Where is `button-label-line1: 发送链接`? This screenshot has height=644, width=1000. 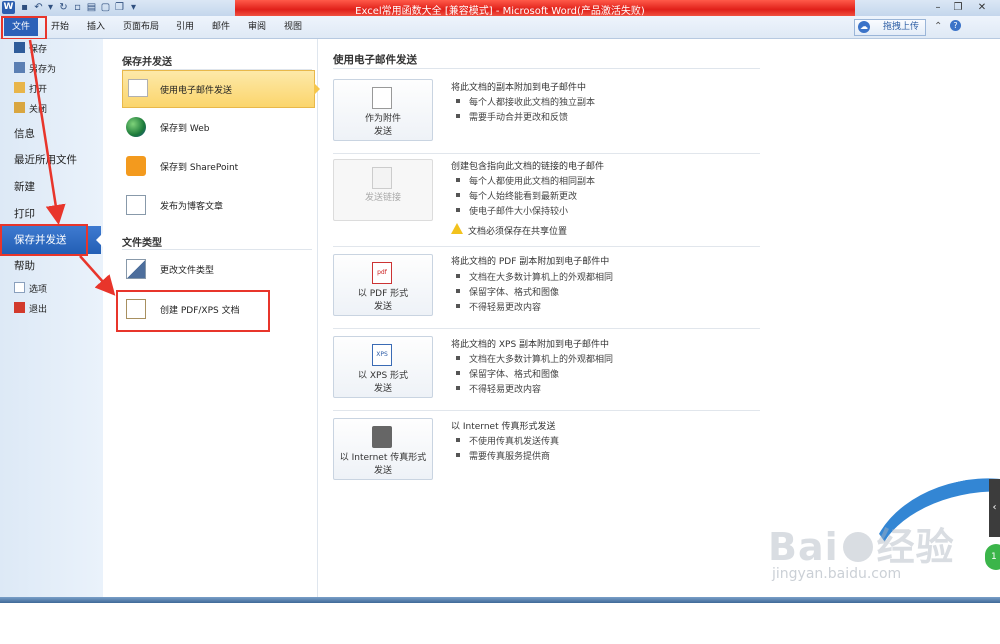 button-label-line1: 发送链接 is located at coordinates (382, 198).